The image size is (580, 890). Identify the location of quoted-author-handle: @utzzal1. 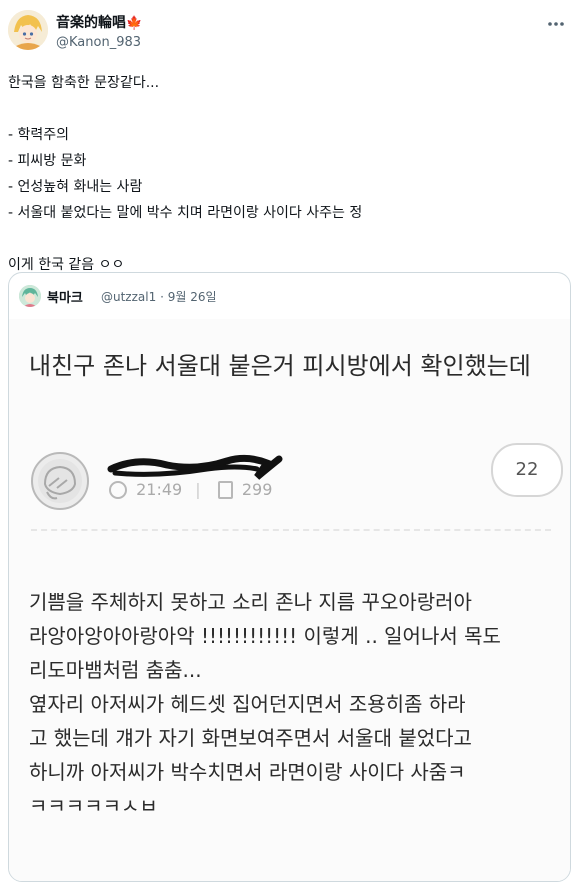
(128, 297).